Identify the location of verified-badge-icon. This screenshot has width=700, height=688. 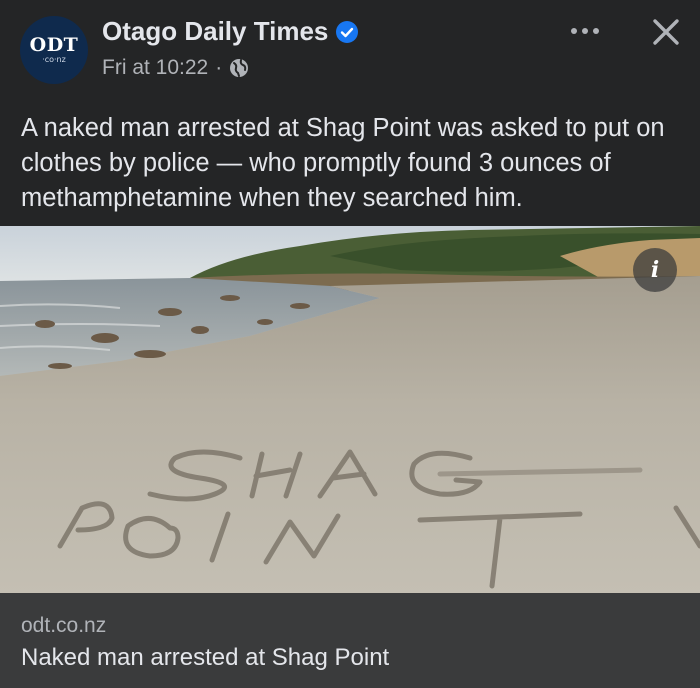
(347, 31).